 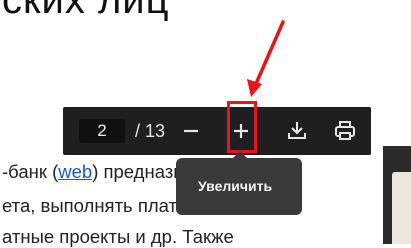 I want to click on zoom-in-tooltip: Увеличить, so click(x=239, y=186).